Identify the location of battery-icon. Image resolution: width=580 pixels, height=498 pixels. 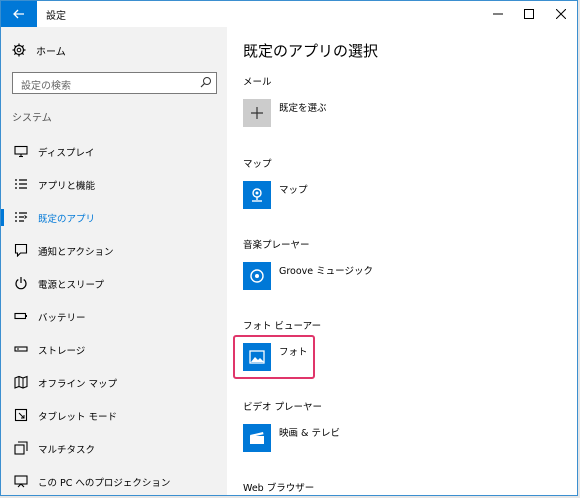
(20, 316).